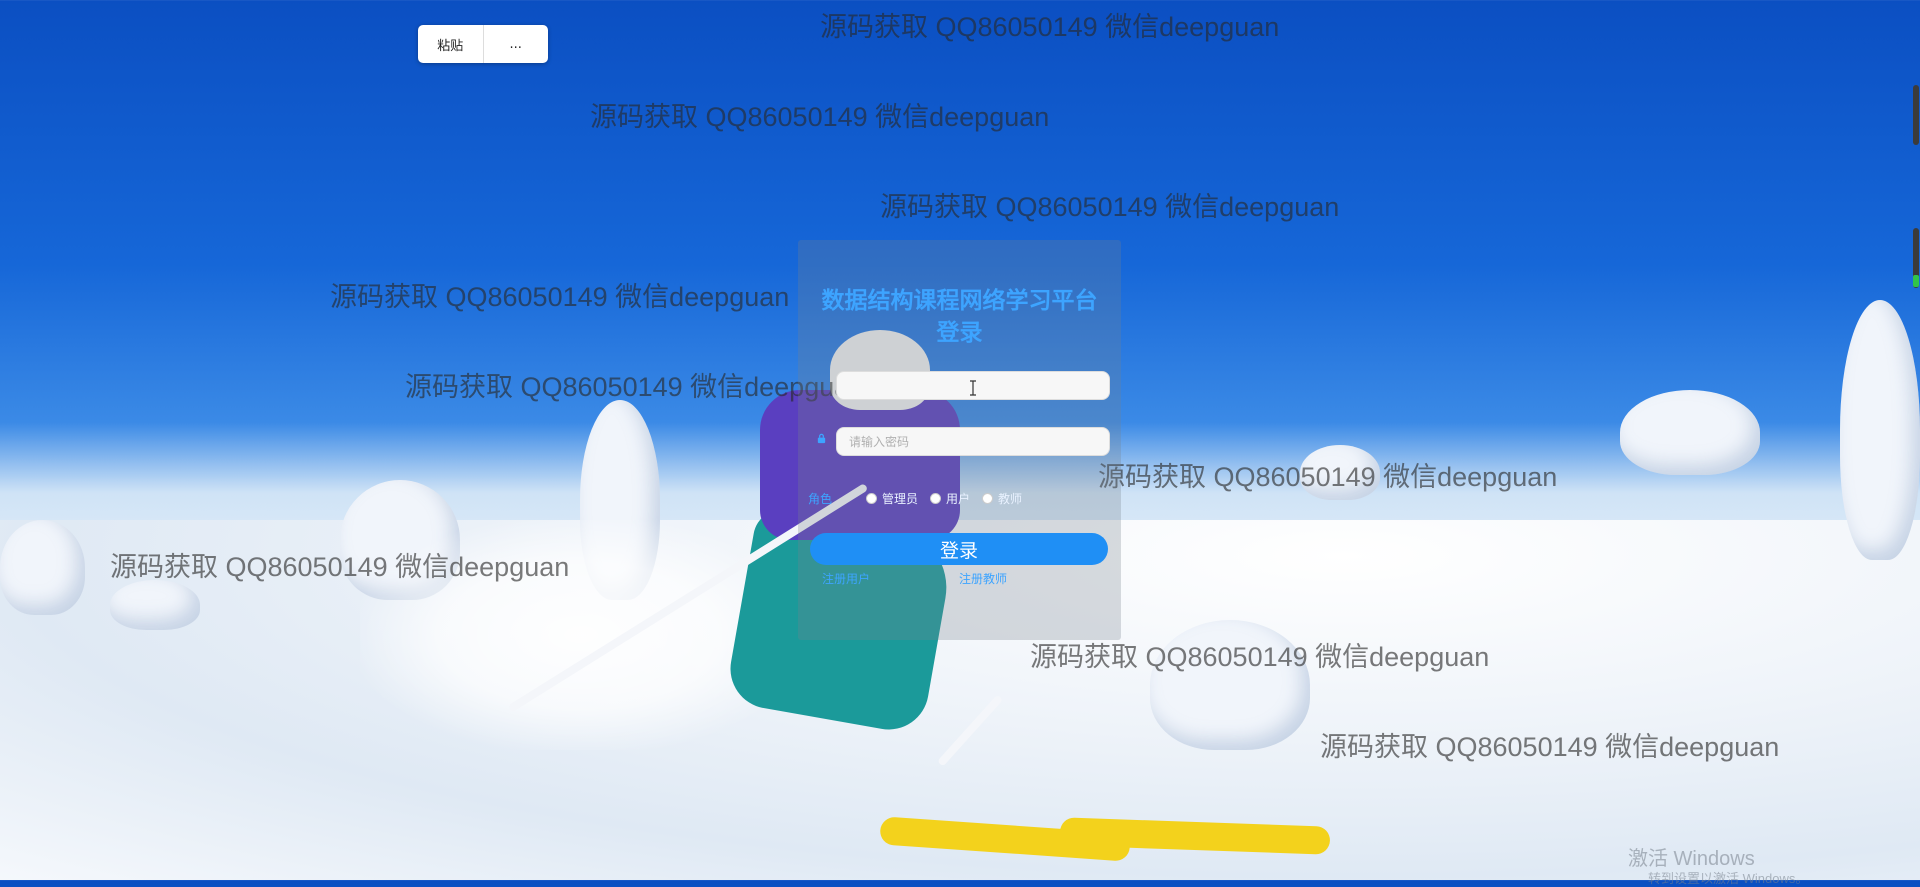 Image resolution: width=1920 pixels, height=887 pixels. Describe the element at coordinates (821, 438) in the screenshot. I see `lock-icon` at that location.